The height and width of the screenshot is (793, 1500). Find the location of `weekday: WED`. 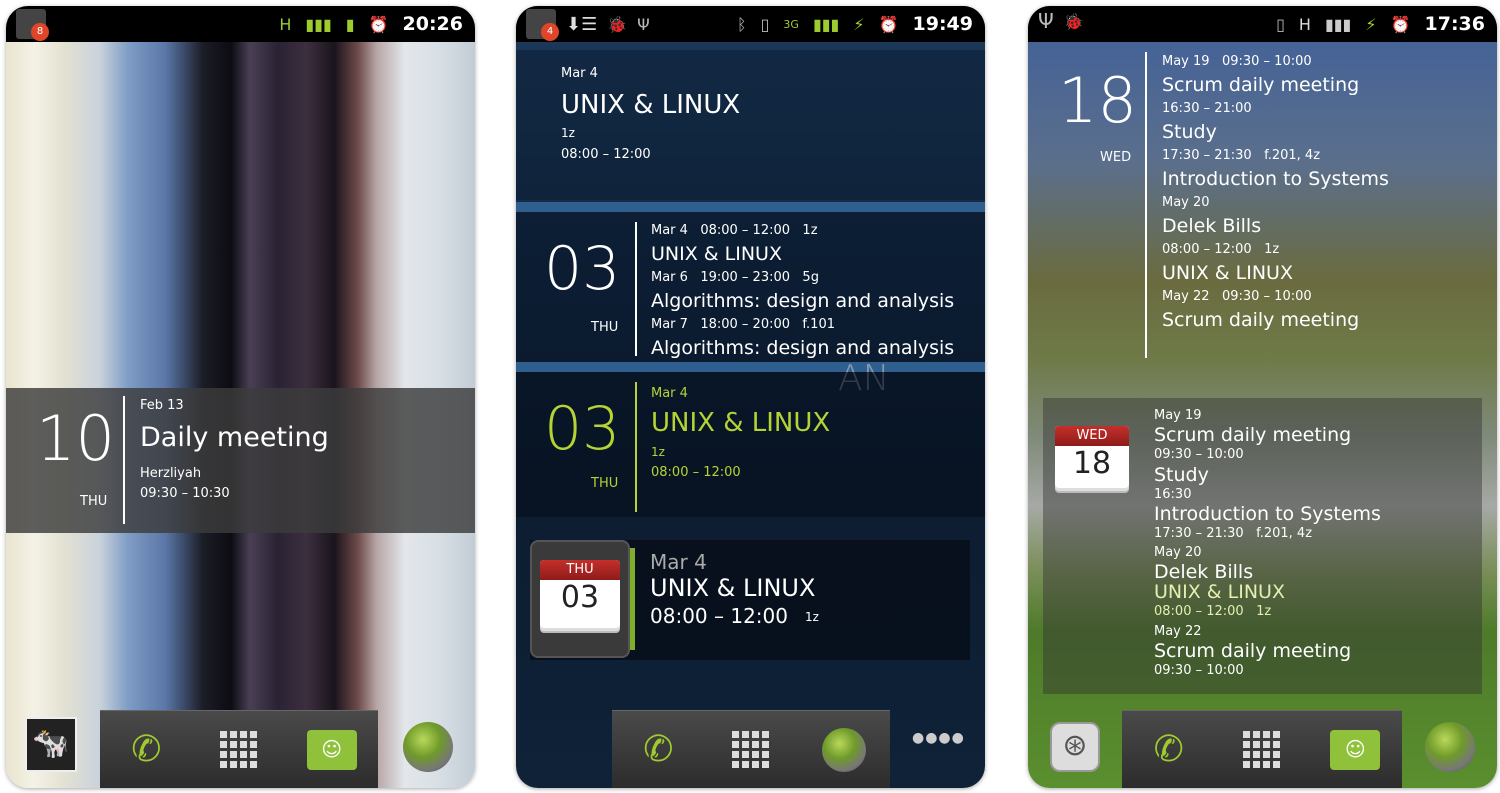

weekday: WED is located at coordinates (1116, 157).